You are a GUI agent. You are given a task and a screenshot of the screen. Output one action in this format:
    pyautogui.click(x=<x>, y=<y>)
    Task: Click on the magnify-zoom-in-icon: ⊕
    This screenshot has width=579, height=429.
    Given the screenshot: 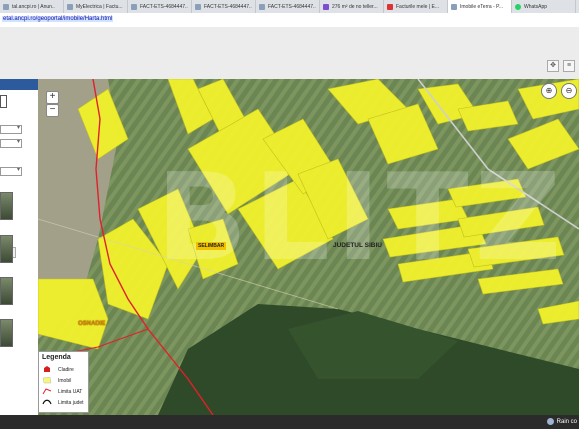 What is the action you would take?
    pyautogui.click(x=549, y=91)
    